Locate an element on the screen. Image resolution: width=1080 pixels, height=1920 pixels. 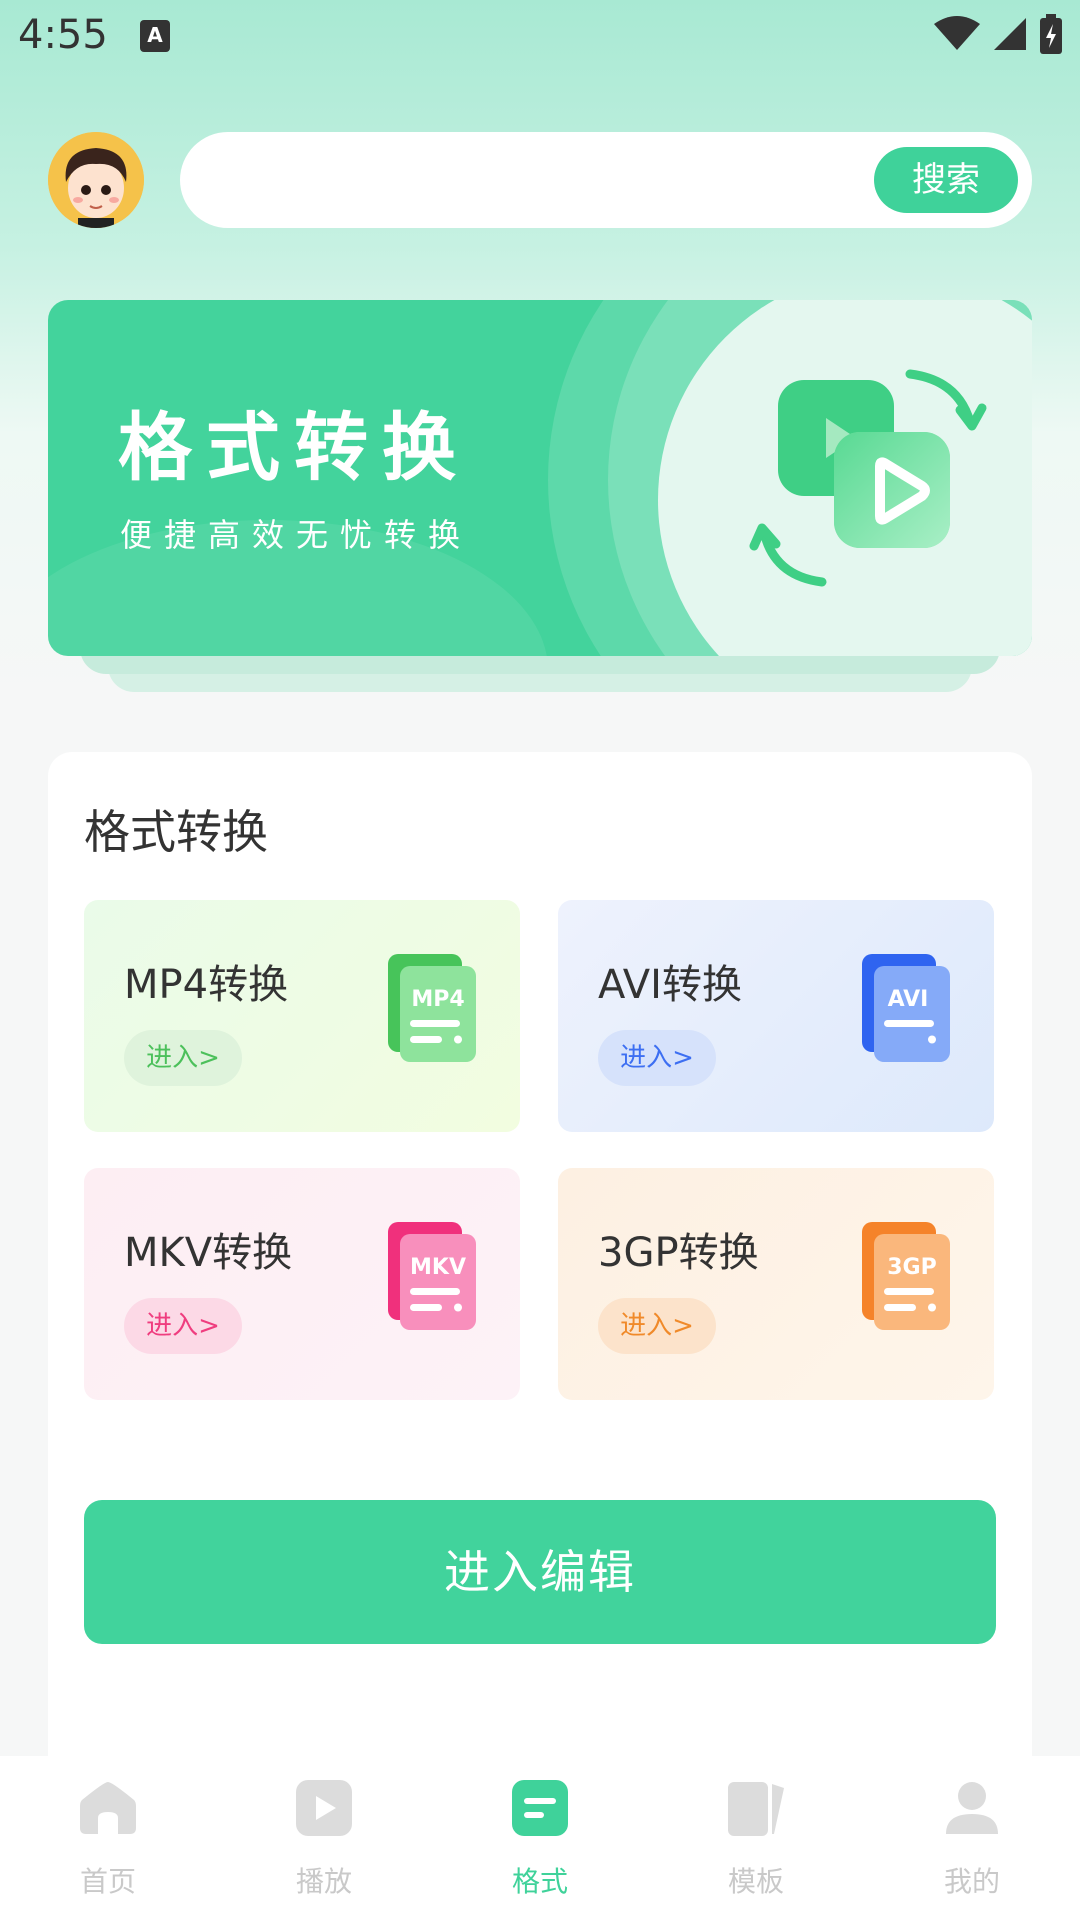
tab-label: 播放 is located at coordinates (323, 1881).